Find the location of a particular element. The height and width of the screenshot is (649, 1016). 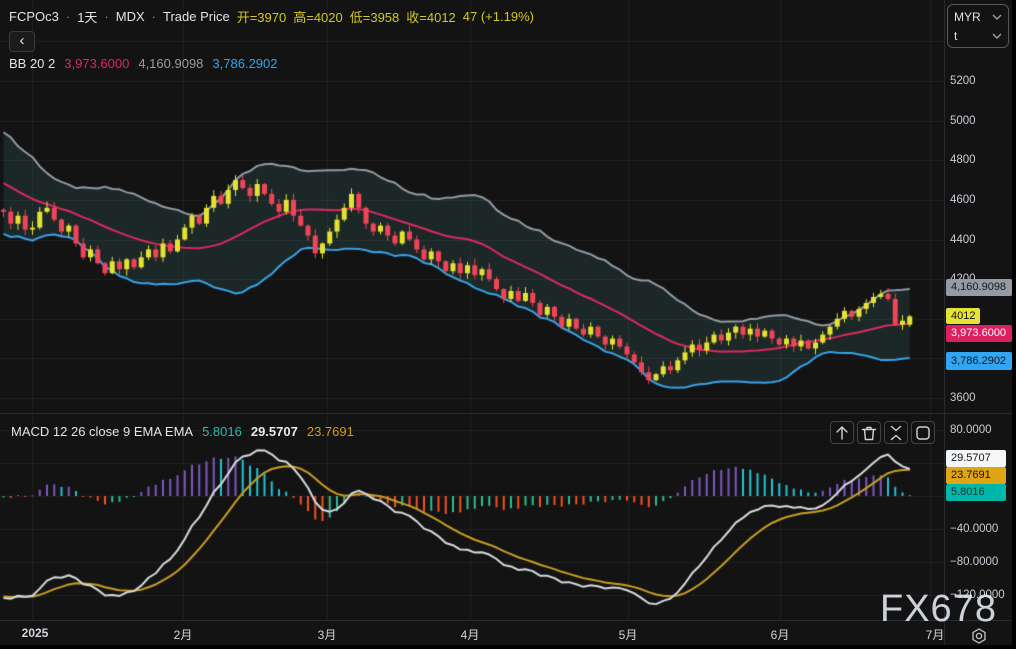

time-axis-label-year: 2025 is located at coordinates (35, 633).